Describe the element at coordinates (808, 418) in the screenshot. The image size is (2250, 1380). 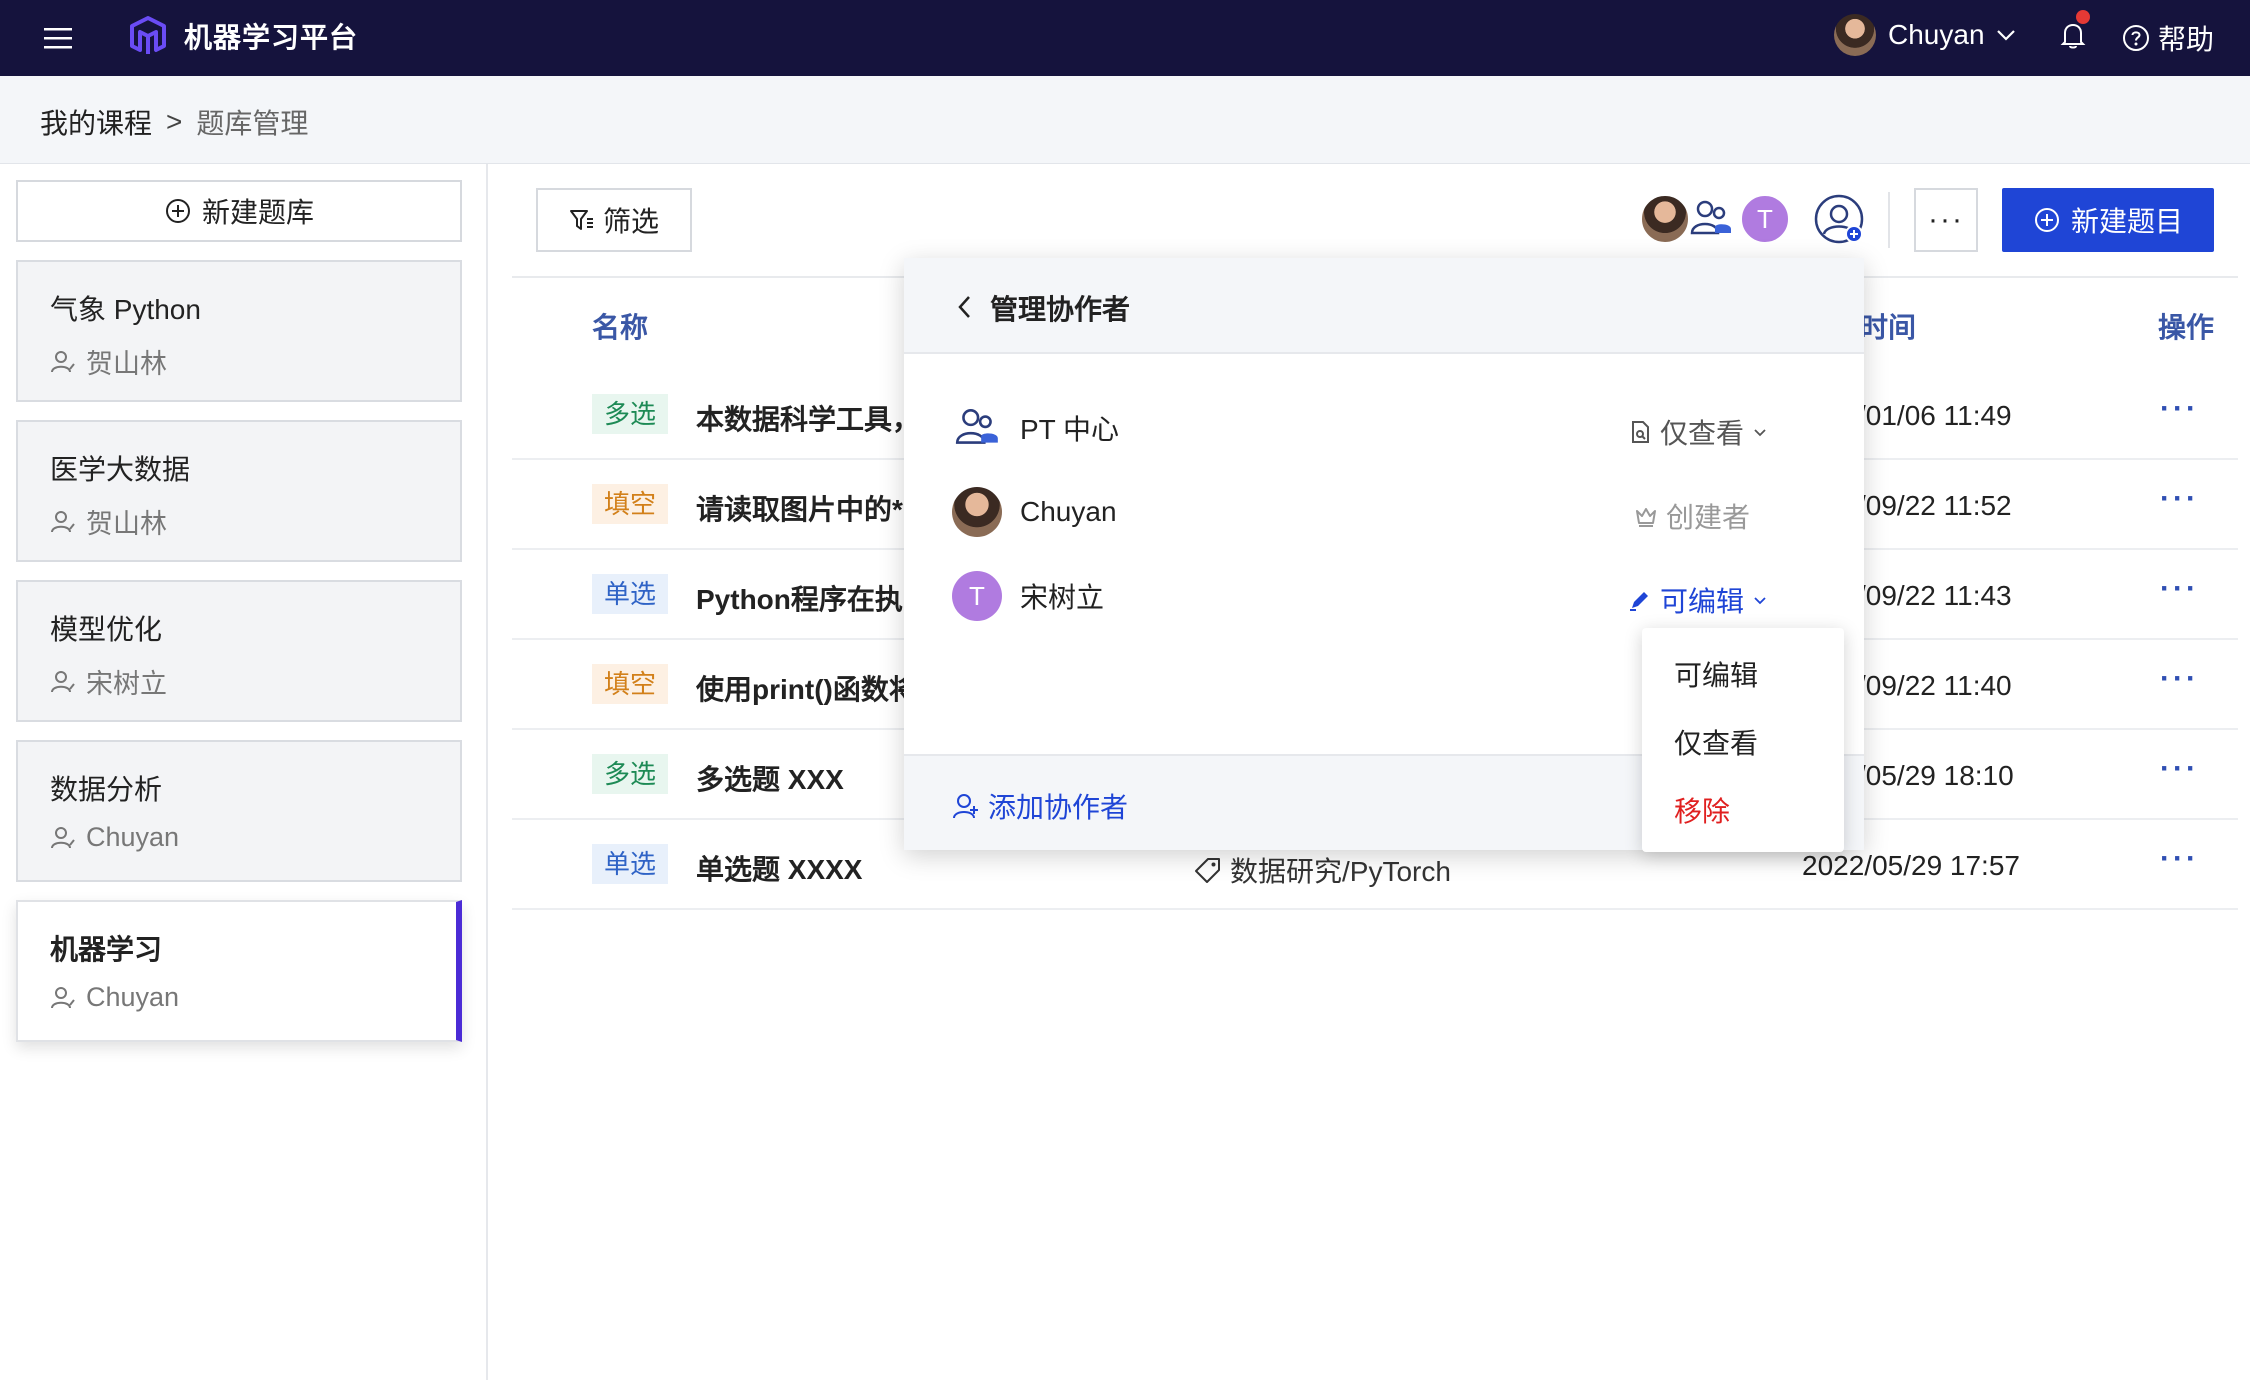
I see `question-title: 本数据科学工具，` at that location.